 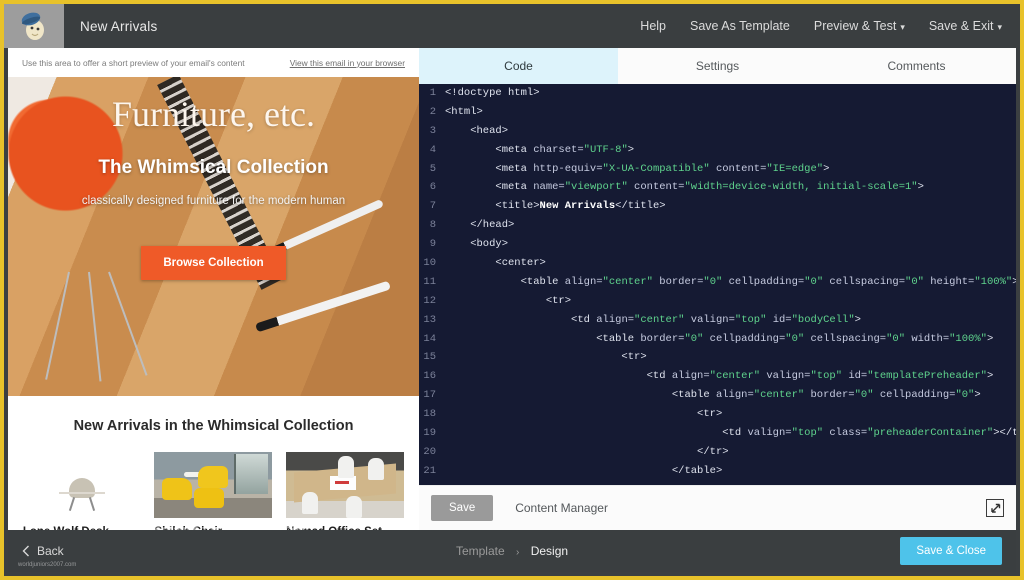 I want to click on back-button-label: Back, so click(x=50, y=551).